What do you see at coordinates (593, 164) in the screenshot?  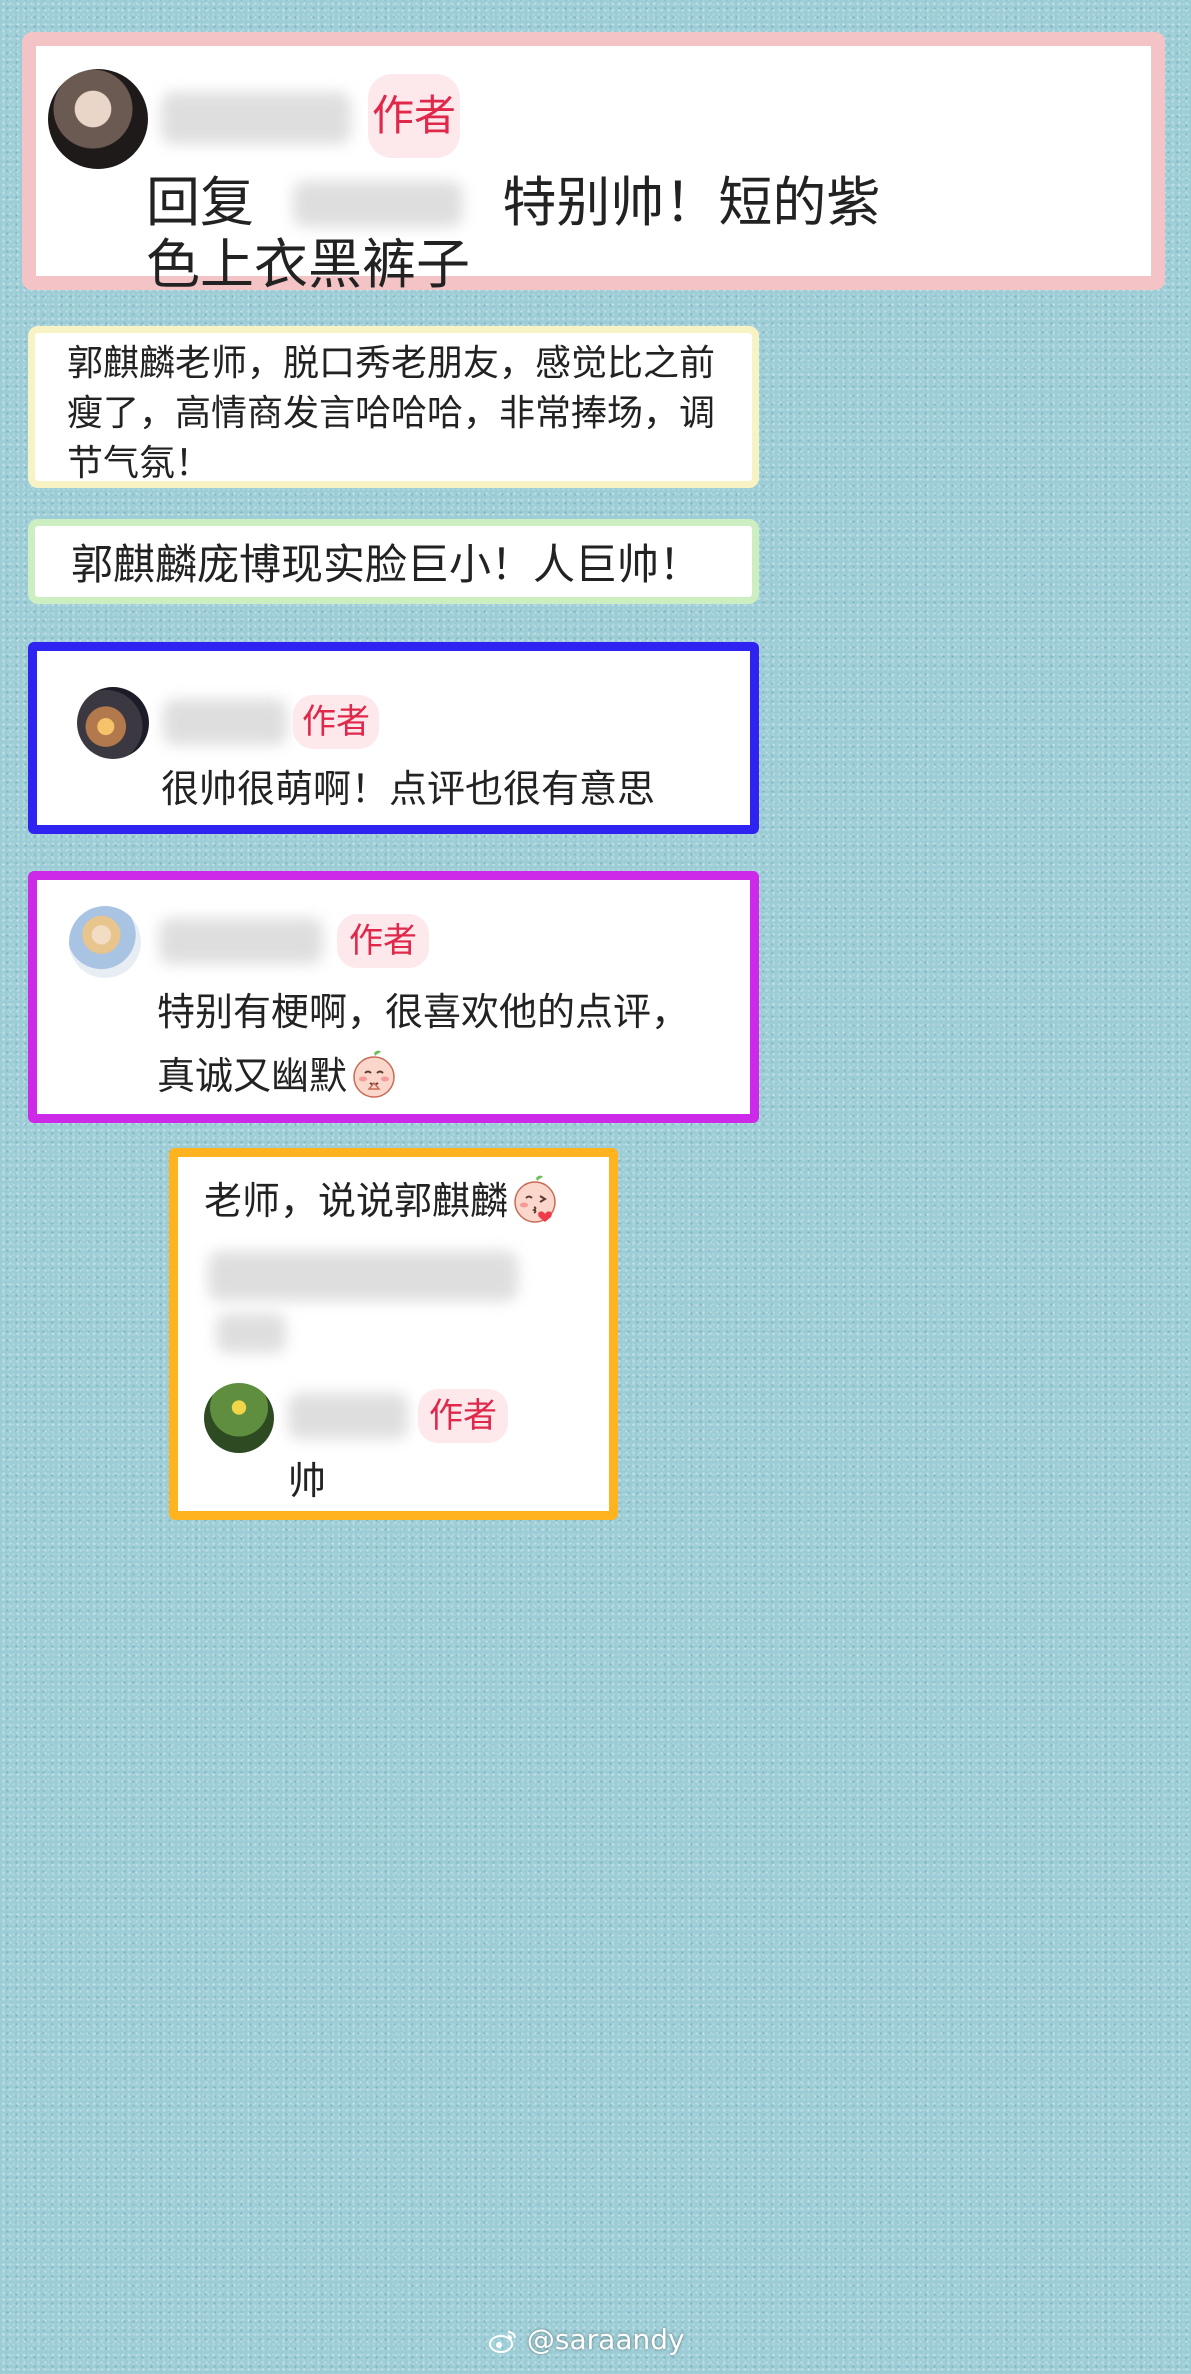 I see `comment-card-1: 作者 回复 特别帅！短的紫 色上衣黑裤子` at bounding box center [593, 164].